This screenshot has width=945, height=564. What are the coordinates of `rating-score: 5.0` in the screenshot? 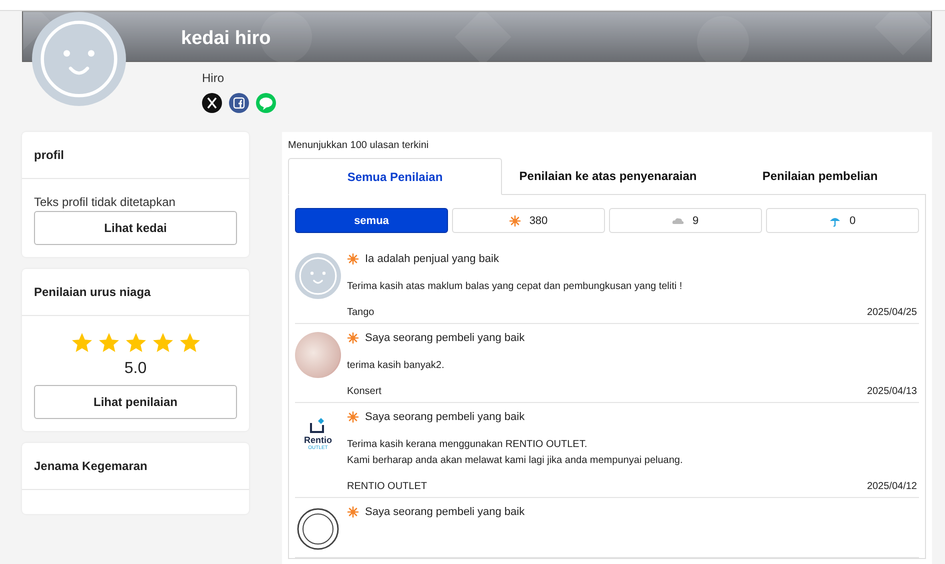 It's located at (135, 369).